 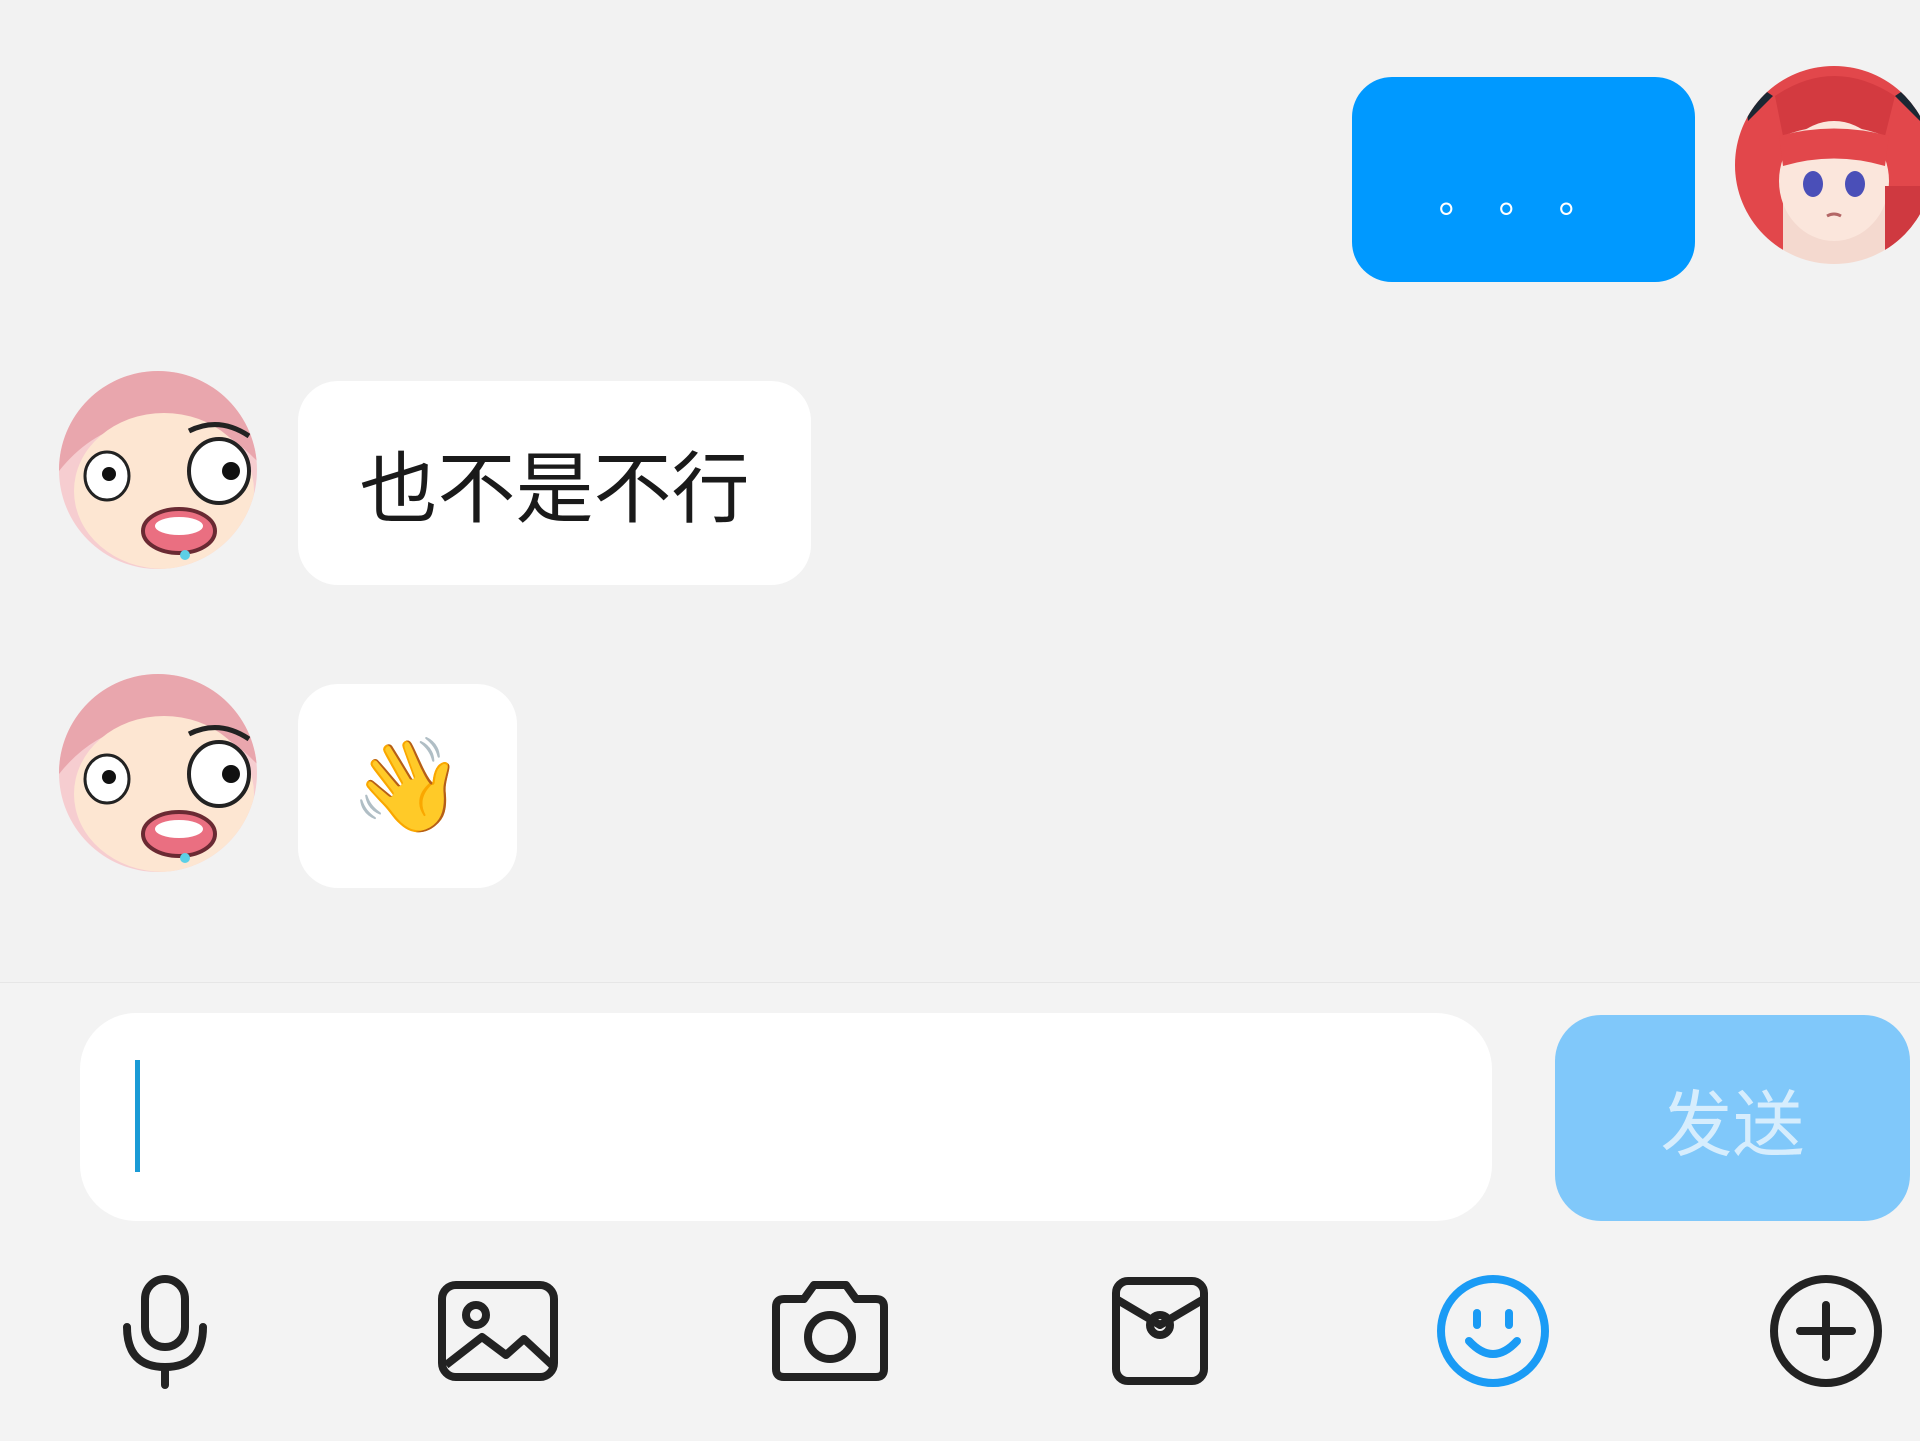 What do you see at coordinates (1538, 198) in the screenshot?
I see `message-text: 。。。` at bounding box center [1538, 198].